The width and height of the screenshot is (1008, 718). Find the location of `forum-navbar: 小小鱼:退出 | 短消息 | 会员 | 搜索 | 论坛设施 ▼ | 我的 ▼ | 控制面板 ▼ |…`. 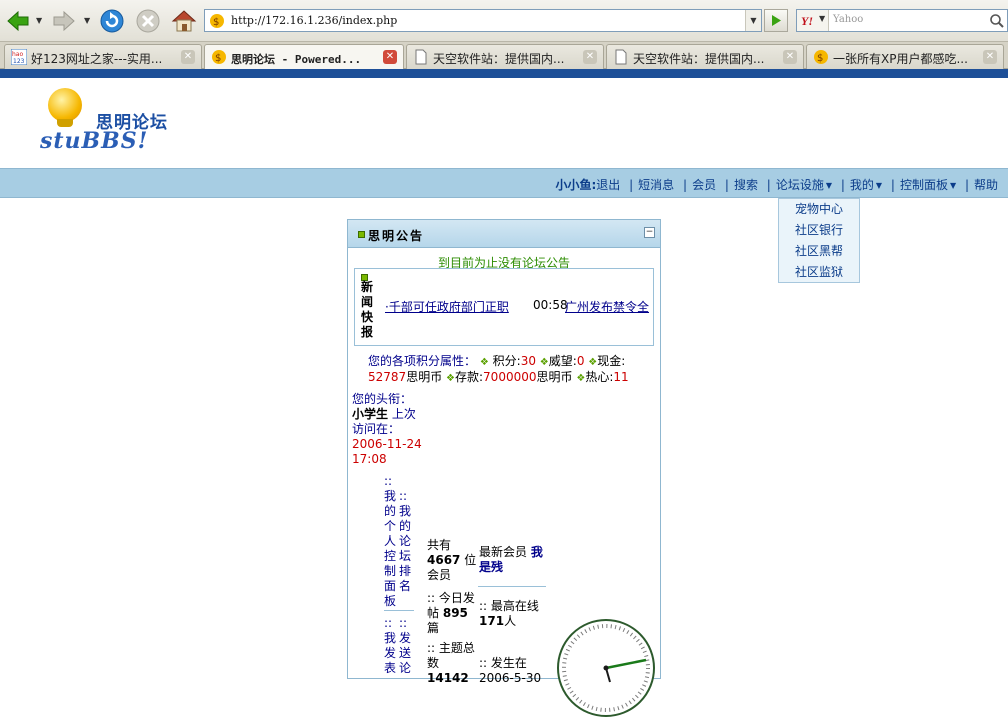

forum-navbar: 小小鱼:退出 | 短消息 | 会员 | 搜索 | 论坛设施 ▼ | 我的 ▼ | 控制面板 ▼ |… is located at coordinates (504, 183).